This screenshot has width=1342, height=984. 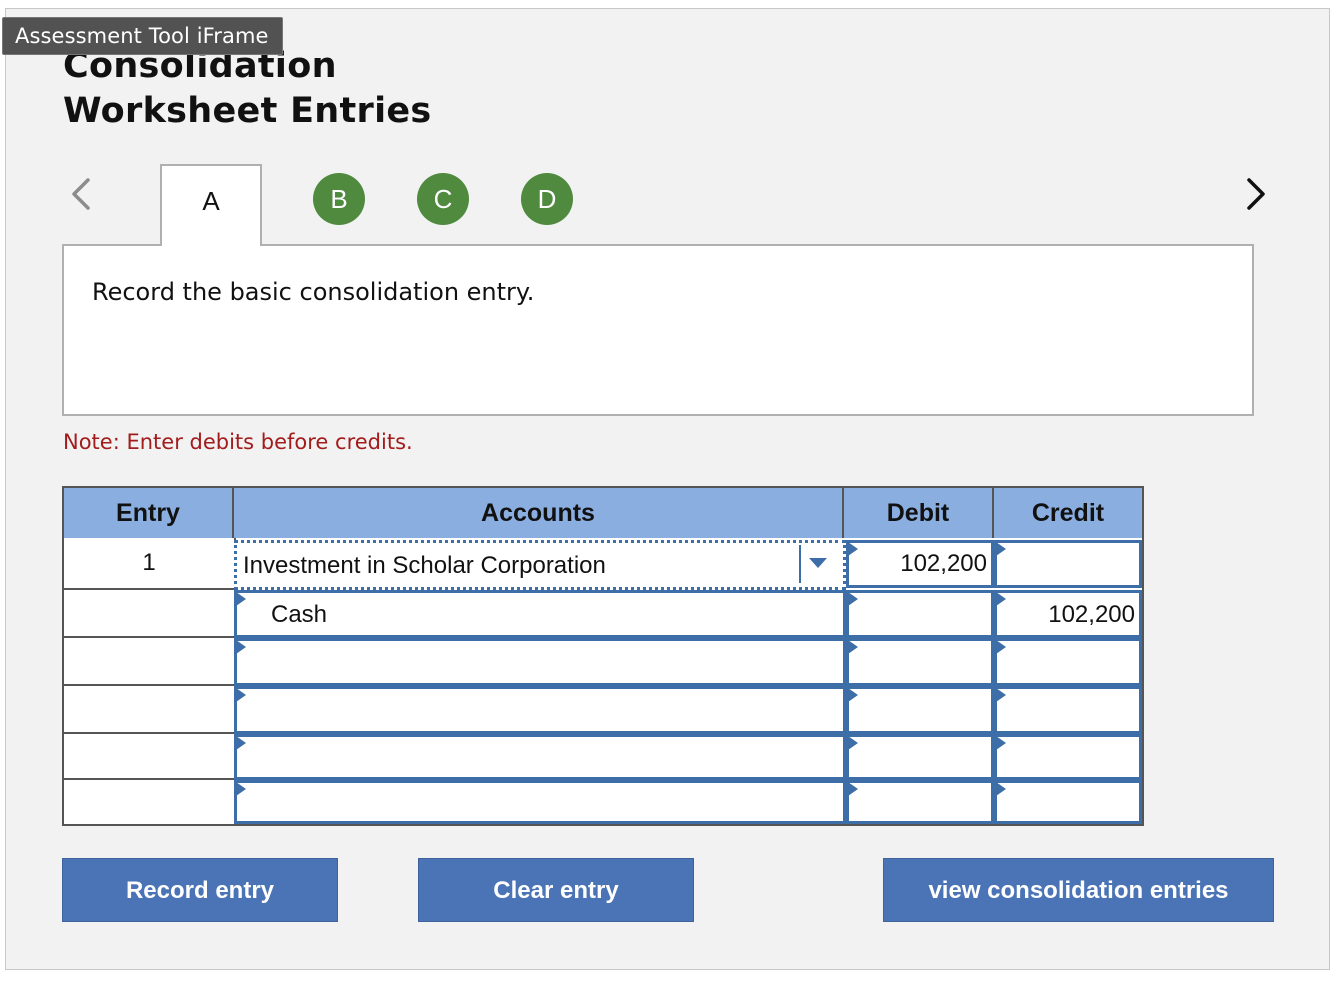 I want to click on entry-number-cell: 1, so click(x=150, y=564).